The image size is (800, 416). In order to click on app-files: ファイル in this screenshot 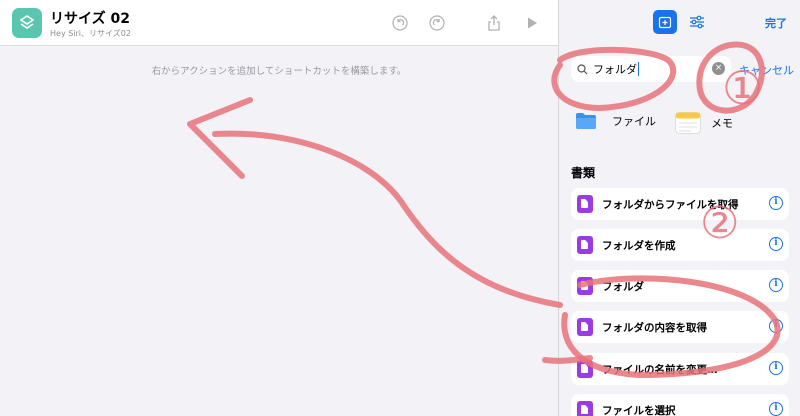, I will do `click(615, 121)`.